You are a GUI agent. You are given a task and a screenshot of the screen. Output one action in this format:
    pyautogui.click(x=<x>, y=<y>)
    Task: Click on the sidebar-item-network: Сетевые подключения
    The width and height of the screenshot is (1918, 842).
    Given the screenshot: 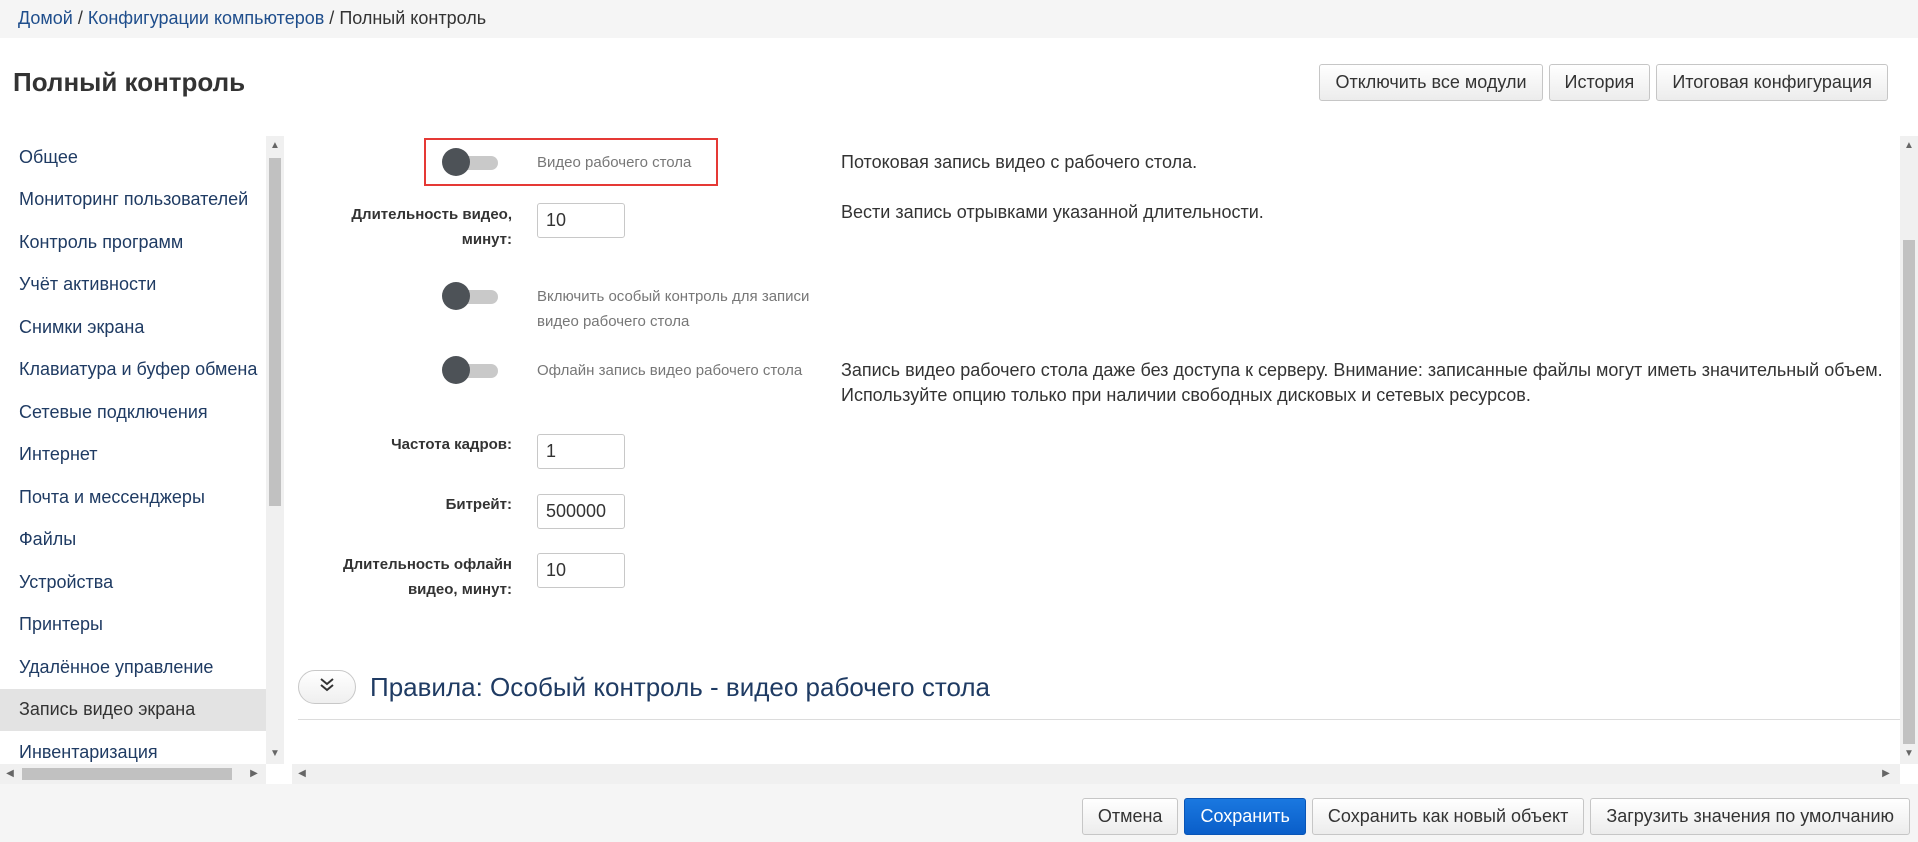 What is the action you would take?
    pyautogui.click(x=133, y=412)
    